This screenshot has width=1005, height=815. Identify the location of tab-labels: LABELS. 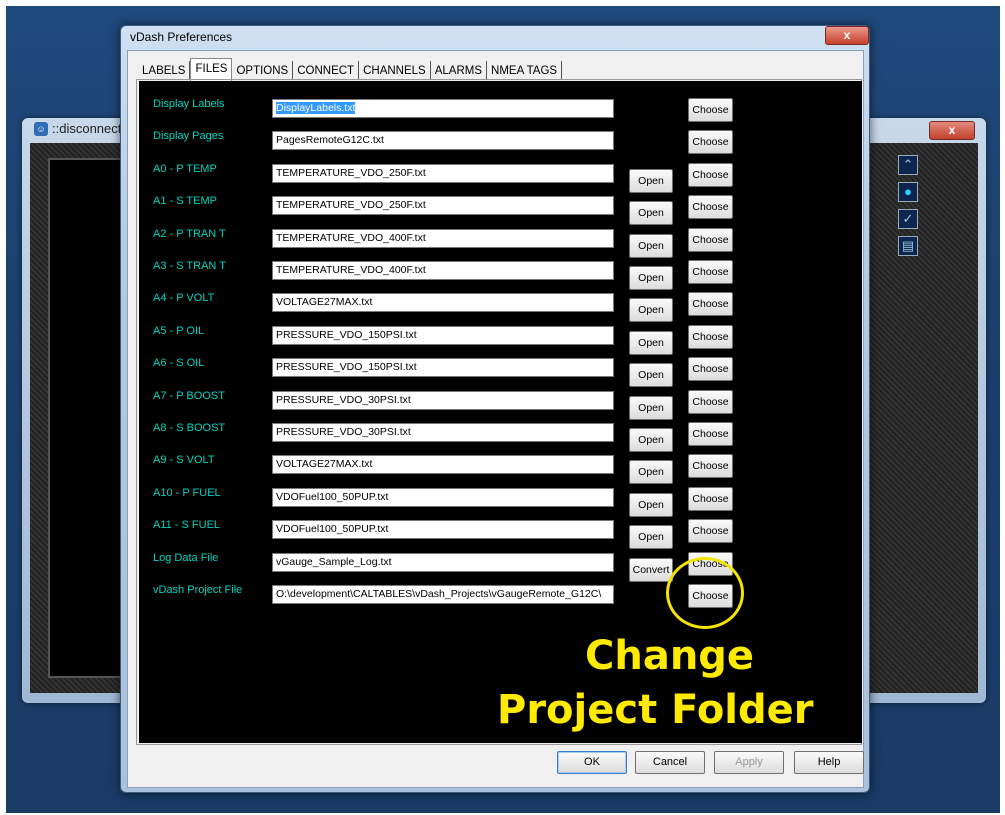
(164, 70).